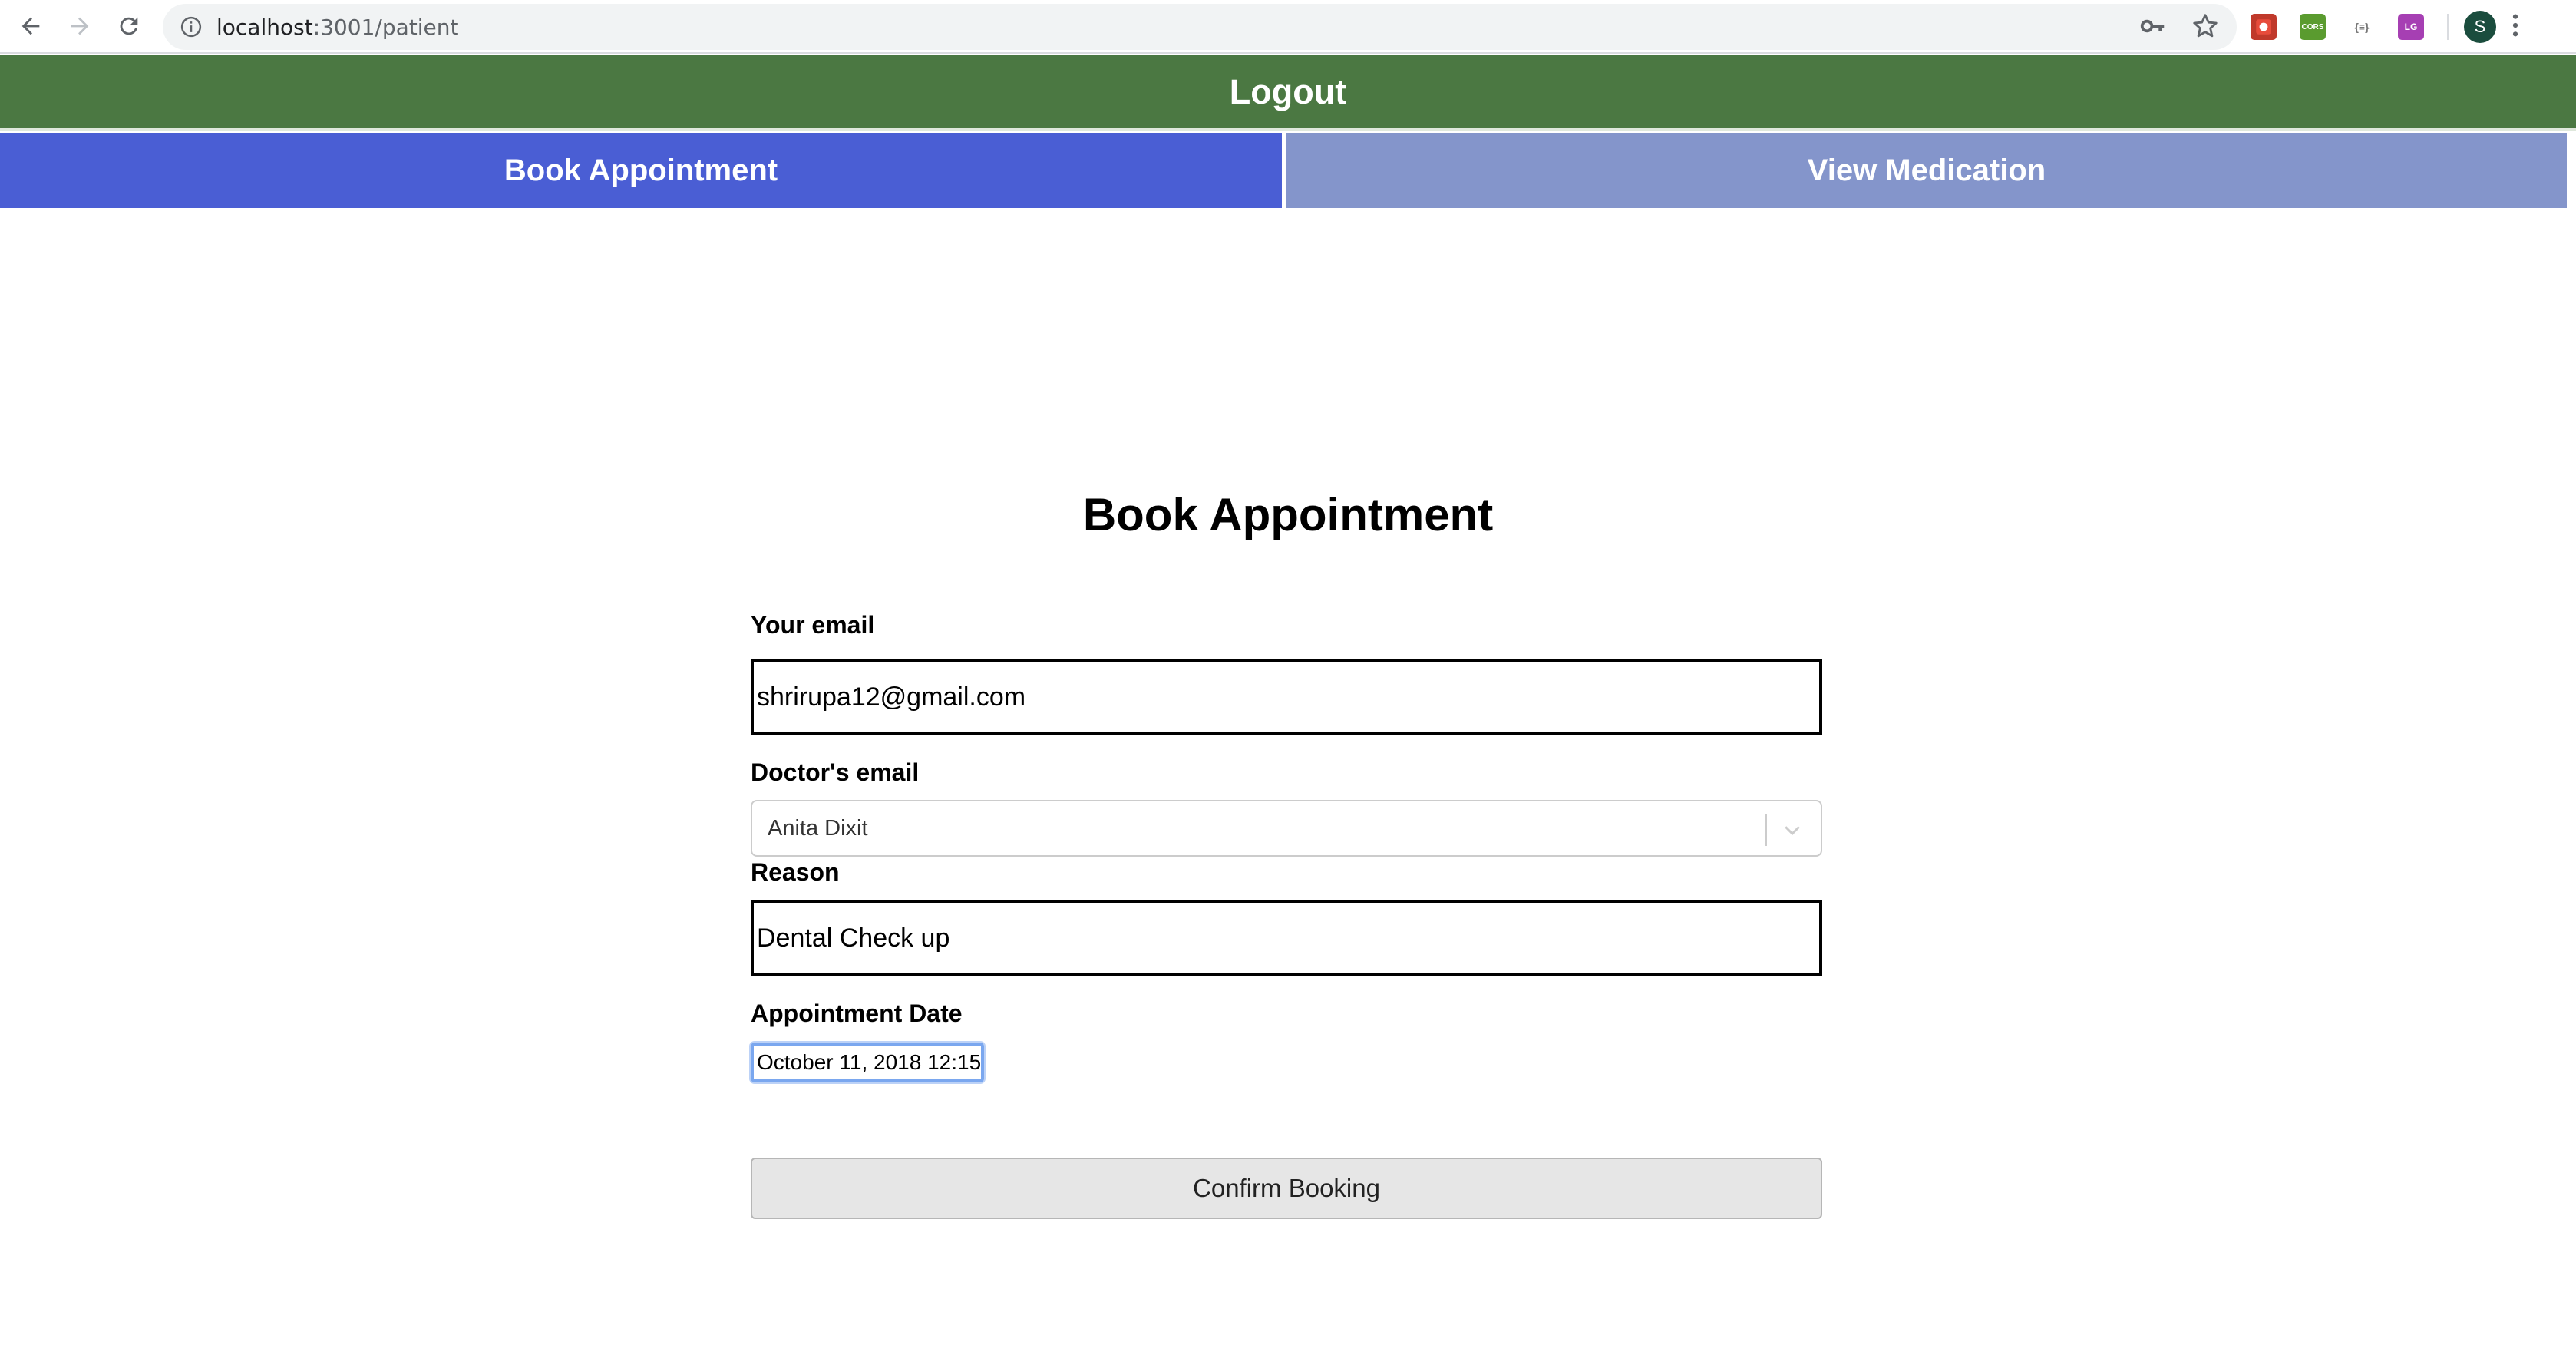  I want to click on menu-dots-icon, so click(2515, 27).